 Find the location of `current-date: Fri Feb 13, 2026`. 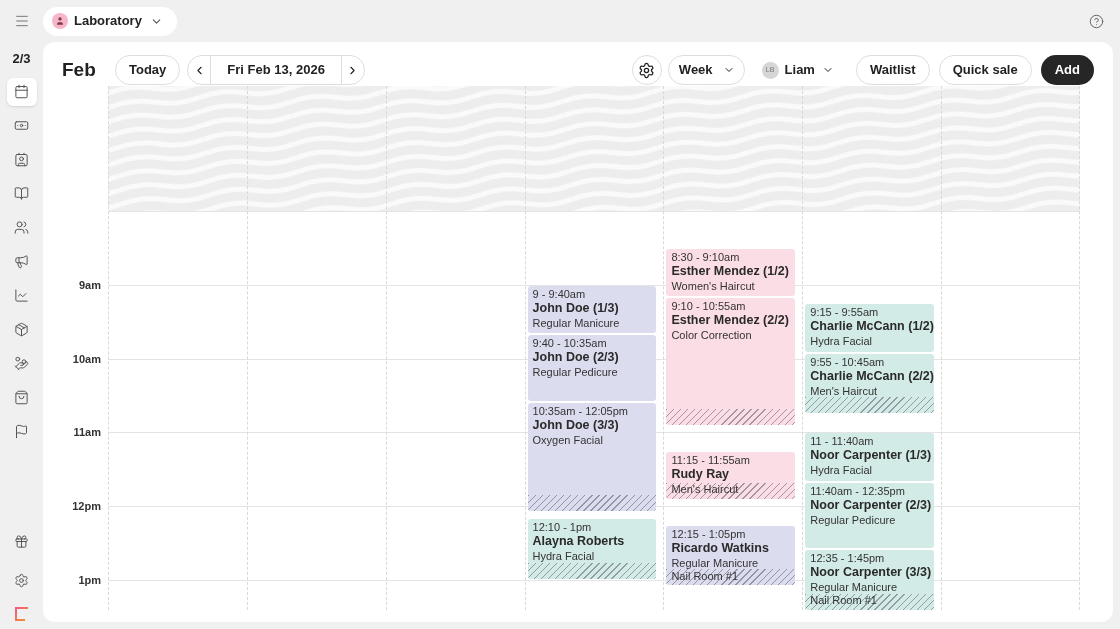

current-date: Fri Feb 13, 2026 is located at coordinates (276, 70).